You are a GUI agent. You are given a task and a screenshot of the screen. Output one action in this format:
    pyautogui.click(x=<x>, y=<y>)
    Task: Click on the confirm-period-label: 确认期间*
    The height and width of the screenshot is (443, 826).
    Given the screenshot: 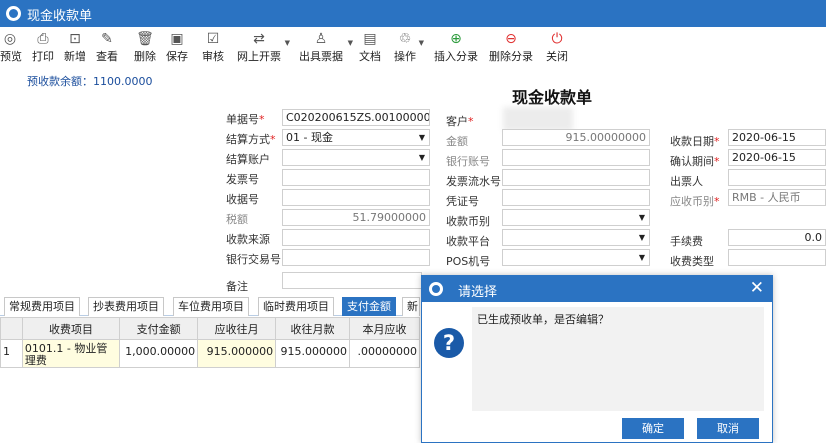 What is the action you would take?
    pyautogui.click(x=695, y=161)
    